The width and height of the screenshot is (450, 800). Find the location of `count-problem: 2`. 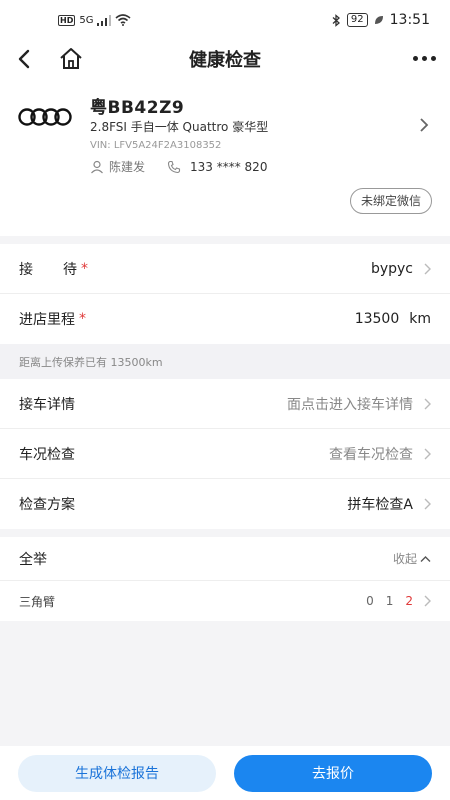

count-problem: 2 is located at coordinates (409, 601).